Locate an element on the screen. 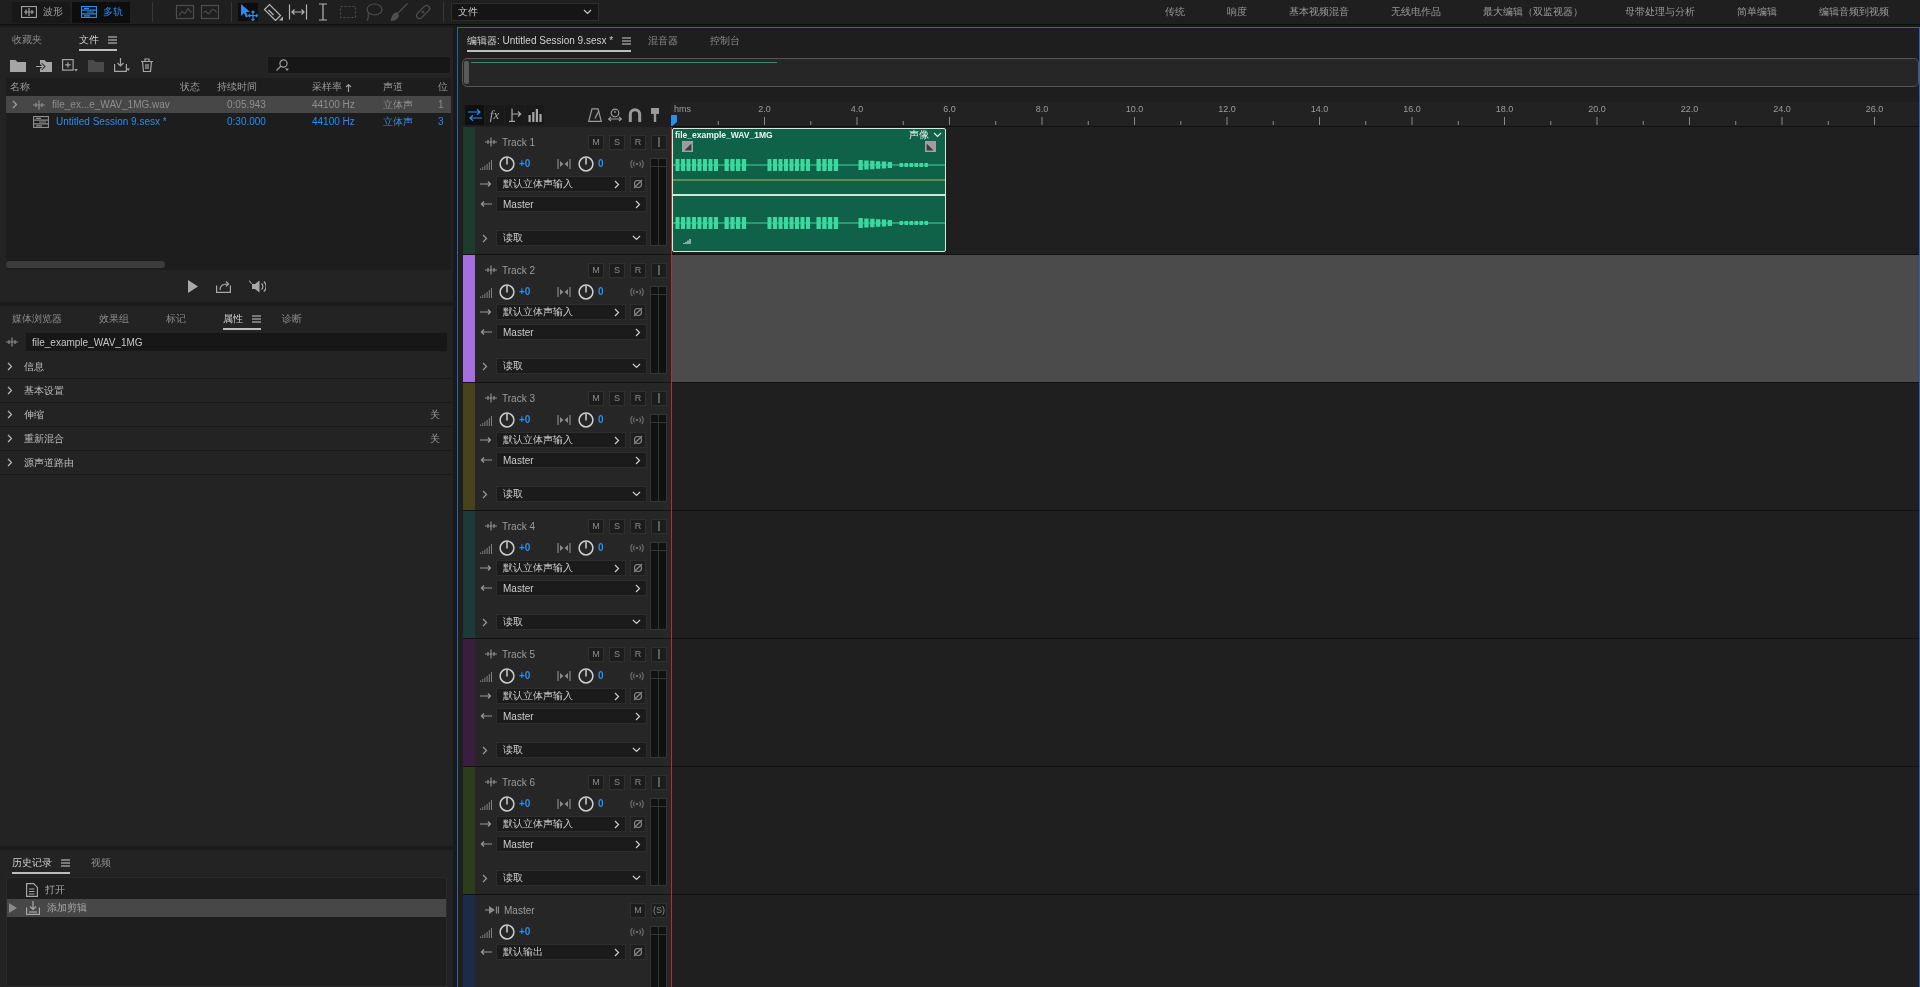 This screenshot has height=987, width=1920. folder-arrow-icon is located at coordinates (44, 65).